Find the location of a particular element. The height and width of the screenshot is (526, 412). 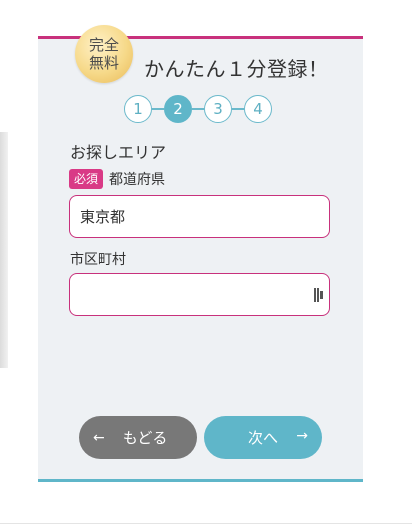

prefecture-value: 東京都 is located at coordinates (103, 217).